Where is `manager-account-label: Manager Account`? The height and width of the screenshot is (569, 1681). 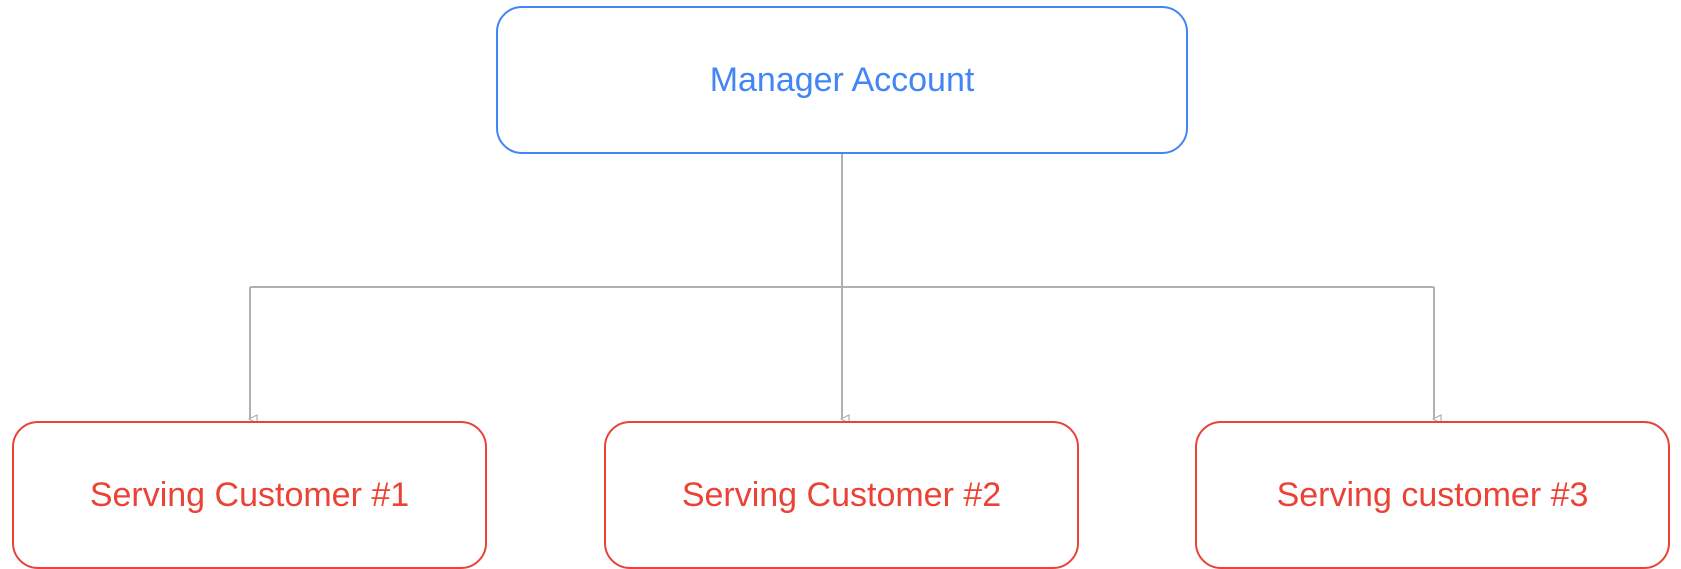 manager-account-label: Manager Account is located at coordinates (842, 79).